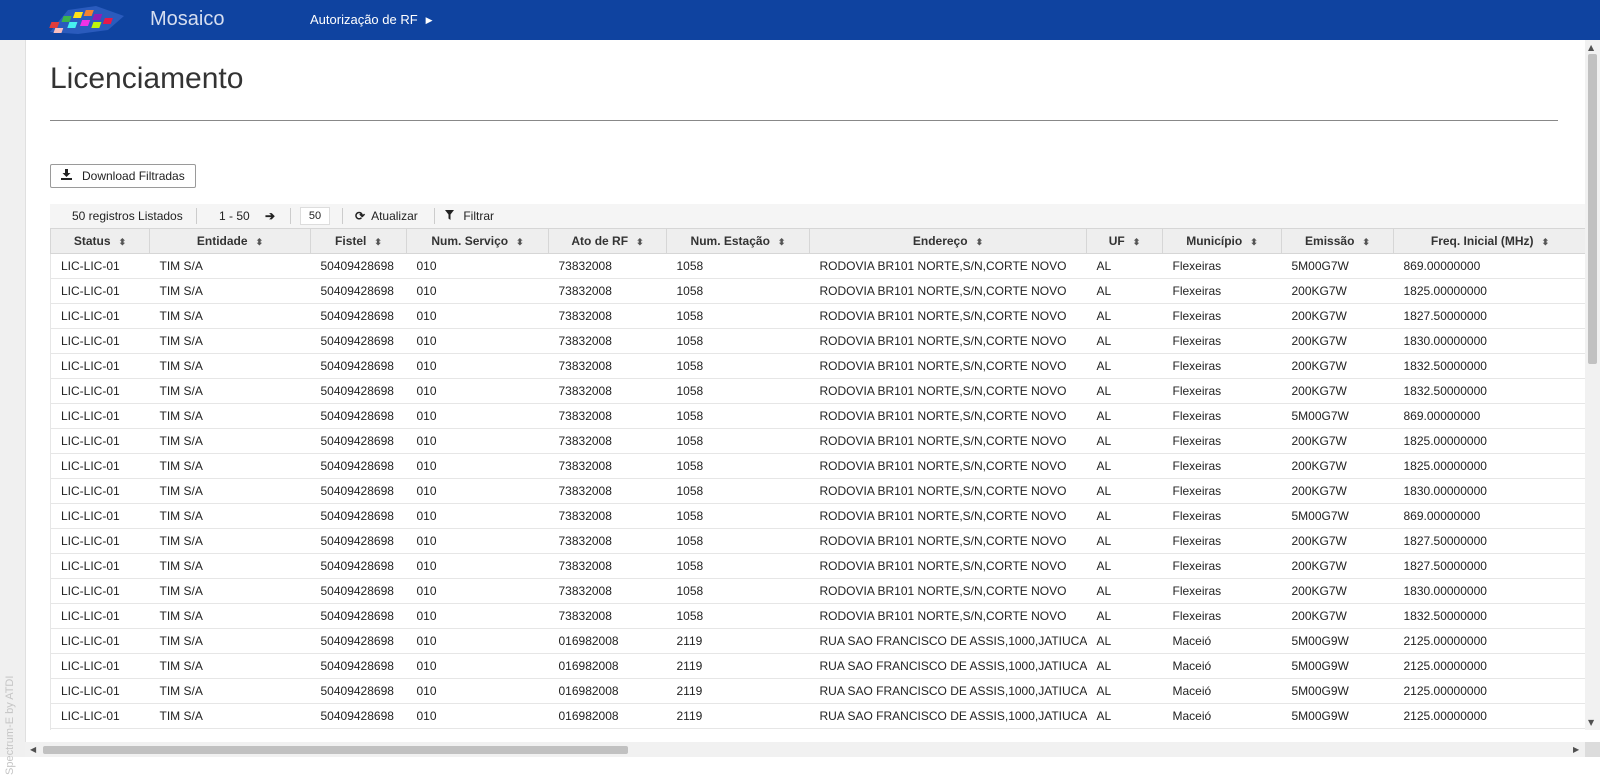  What do you see at coordinates (1489, 591) in the screenshot?
I see `table-cell: 1830.00000000` at bounding box center [1489, 591].